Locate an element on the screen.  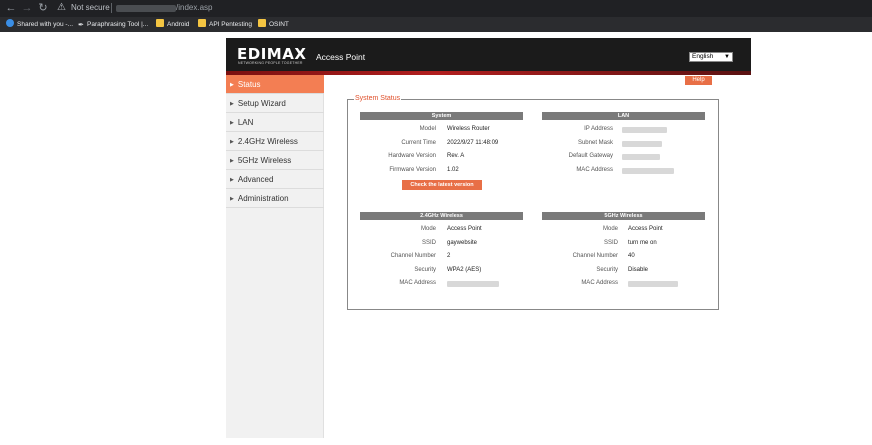
language-value: English is located at coordinates (703, 56).